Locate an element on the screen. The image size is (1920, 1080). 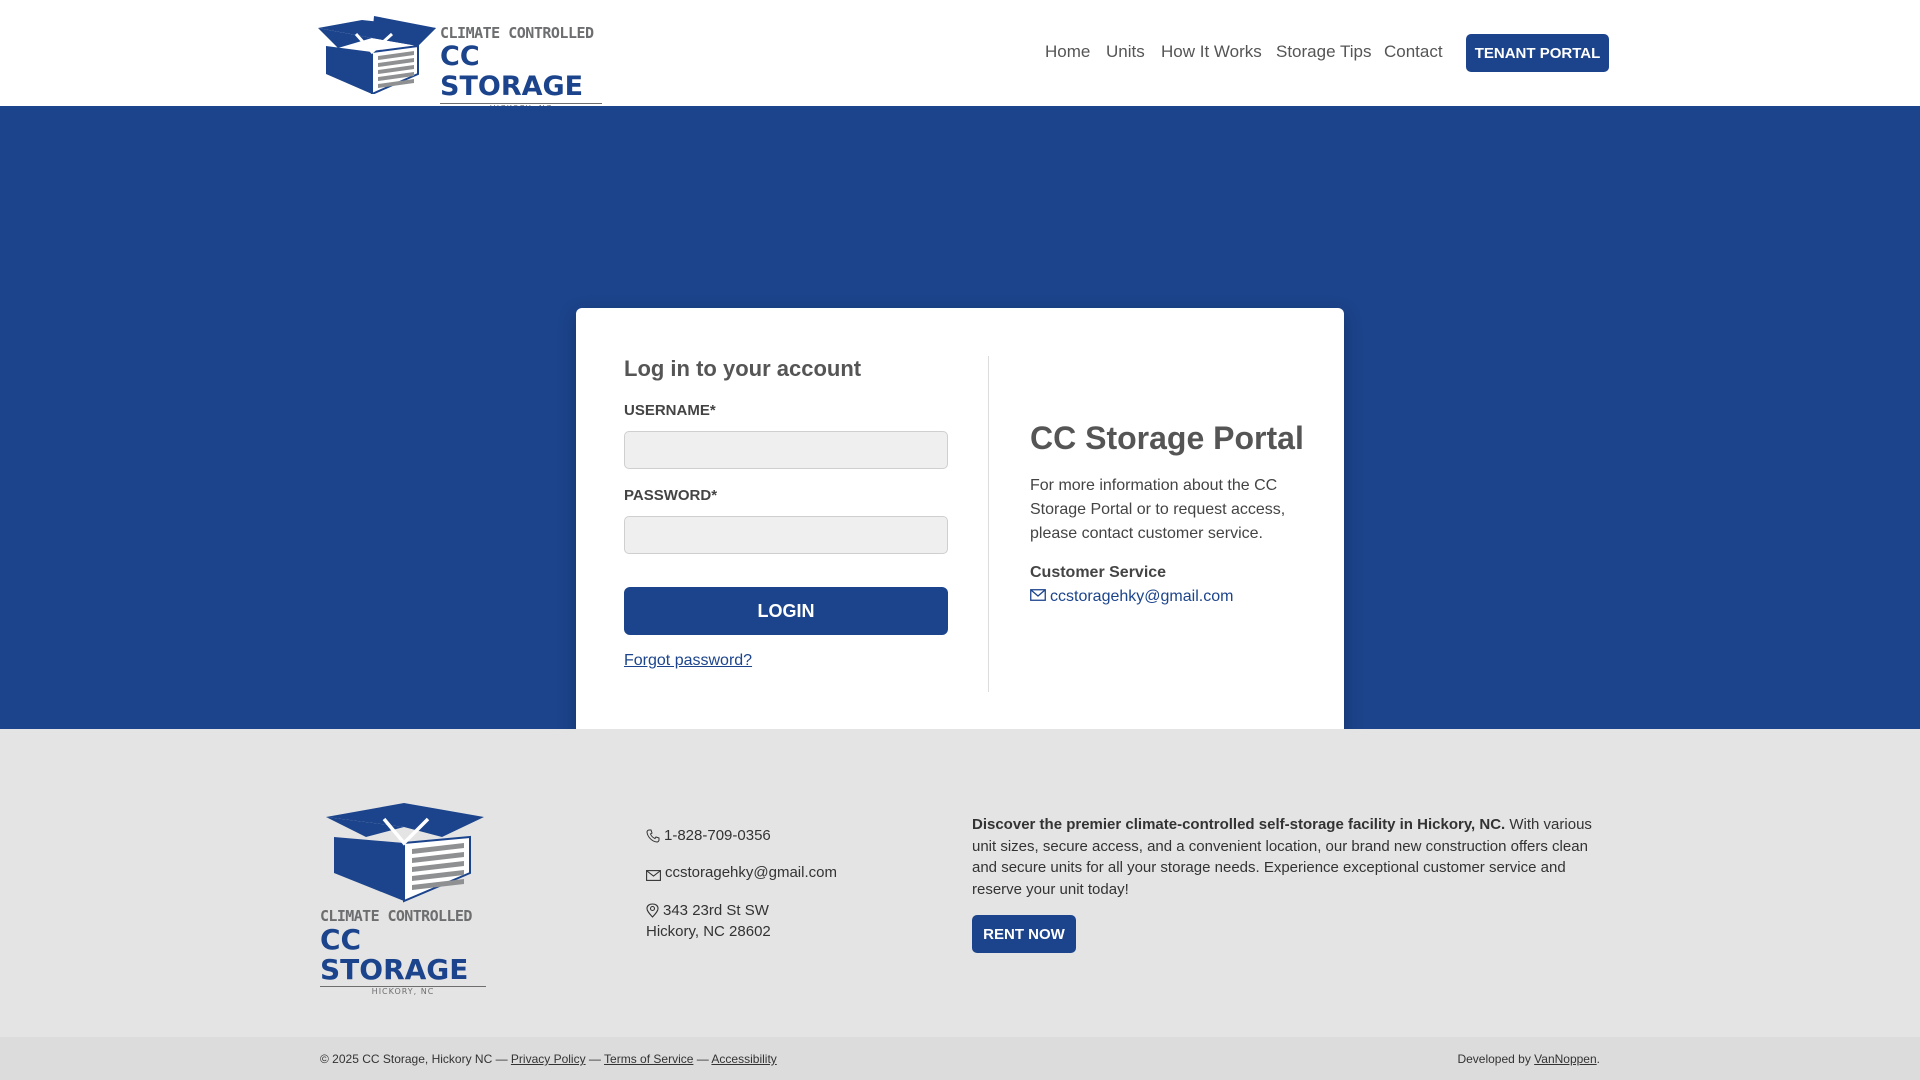
nav-storage-tips: Storage Tips is located at coordinates (1323, 52).